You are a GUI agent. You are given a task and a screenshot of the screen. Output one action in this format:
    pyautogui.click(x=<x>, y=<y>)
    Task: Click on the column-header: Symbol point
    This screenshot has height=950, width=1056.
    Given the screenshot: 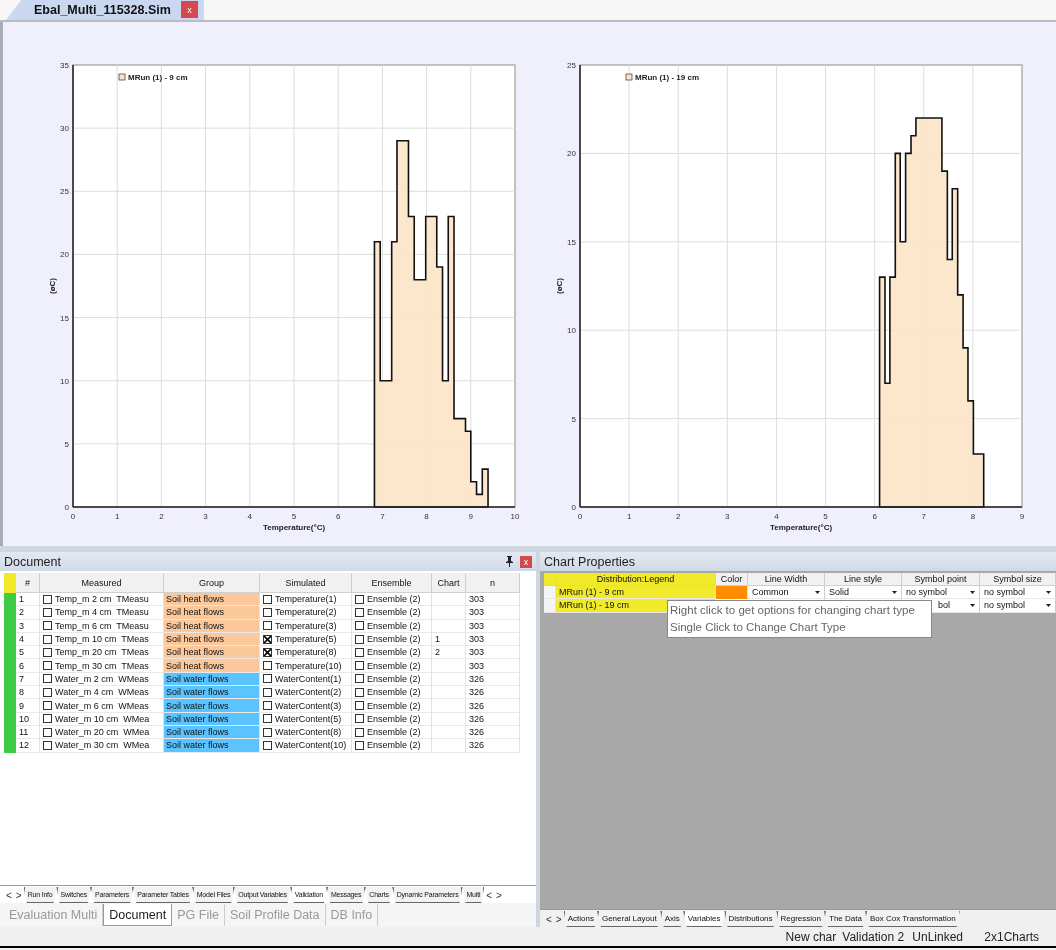 What is the action you would take?
    pyautogui.click(x=941, y=579)
    